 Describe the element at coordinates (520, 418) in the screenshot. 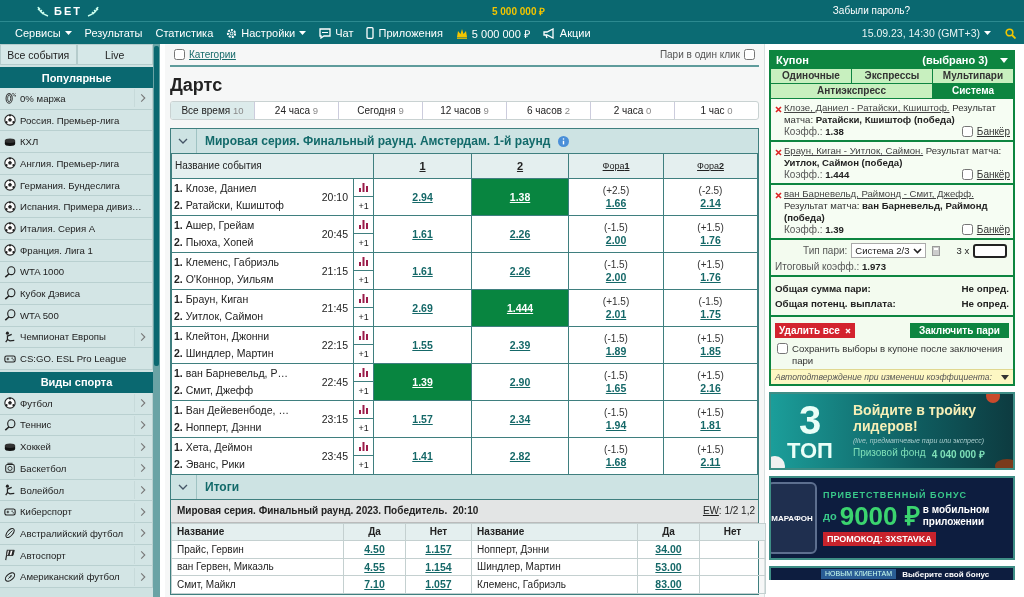

I see `odds-cell: 2.34` at that location.